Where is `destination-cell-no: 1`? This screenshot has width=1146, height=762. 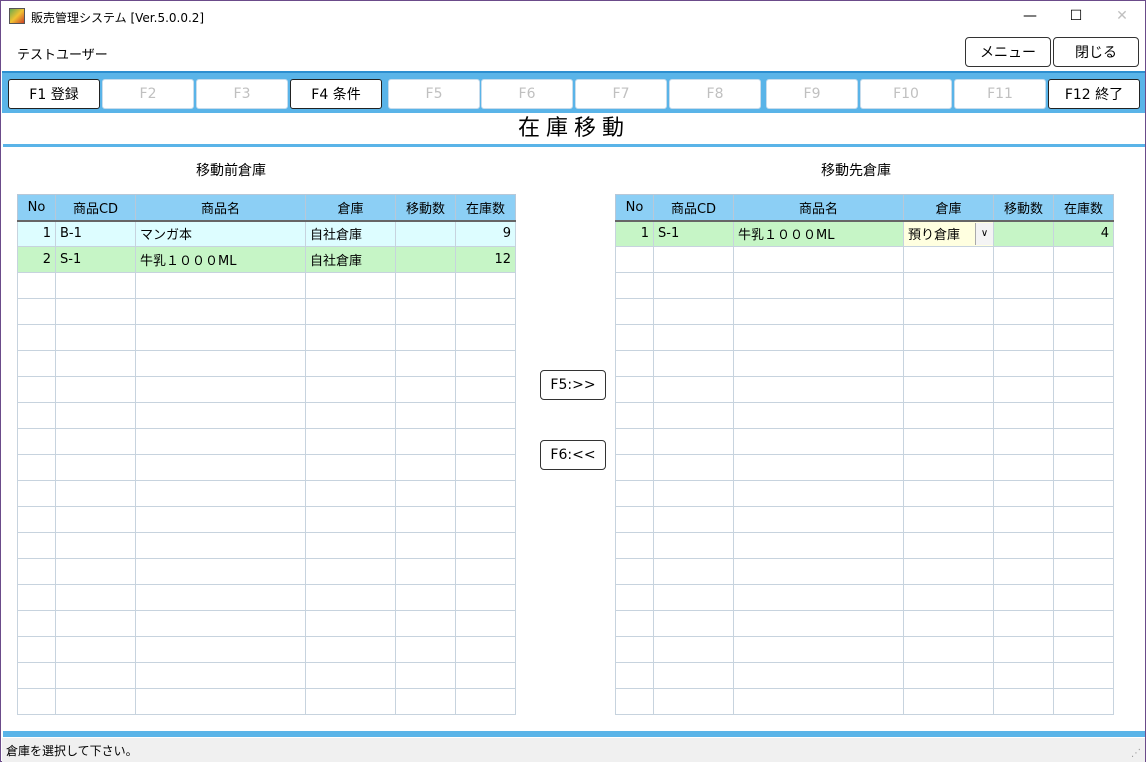 destination-cell-no: 1 is located at coordinates (634, 233).